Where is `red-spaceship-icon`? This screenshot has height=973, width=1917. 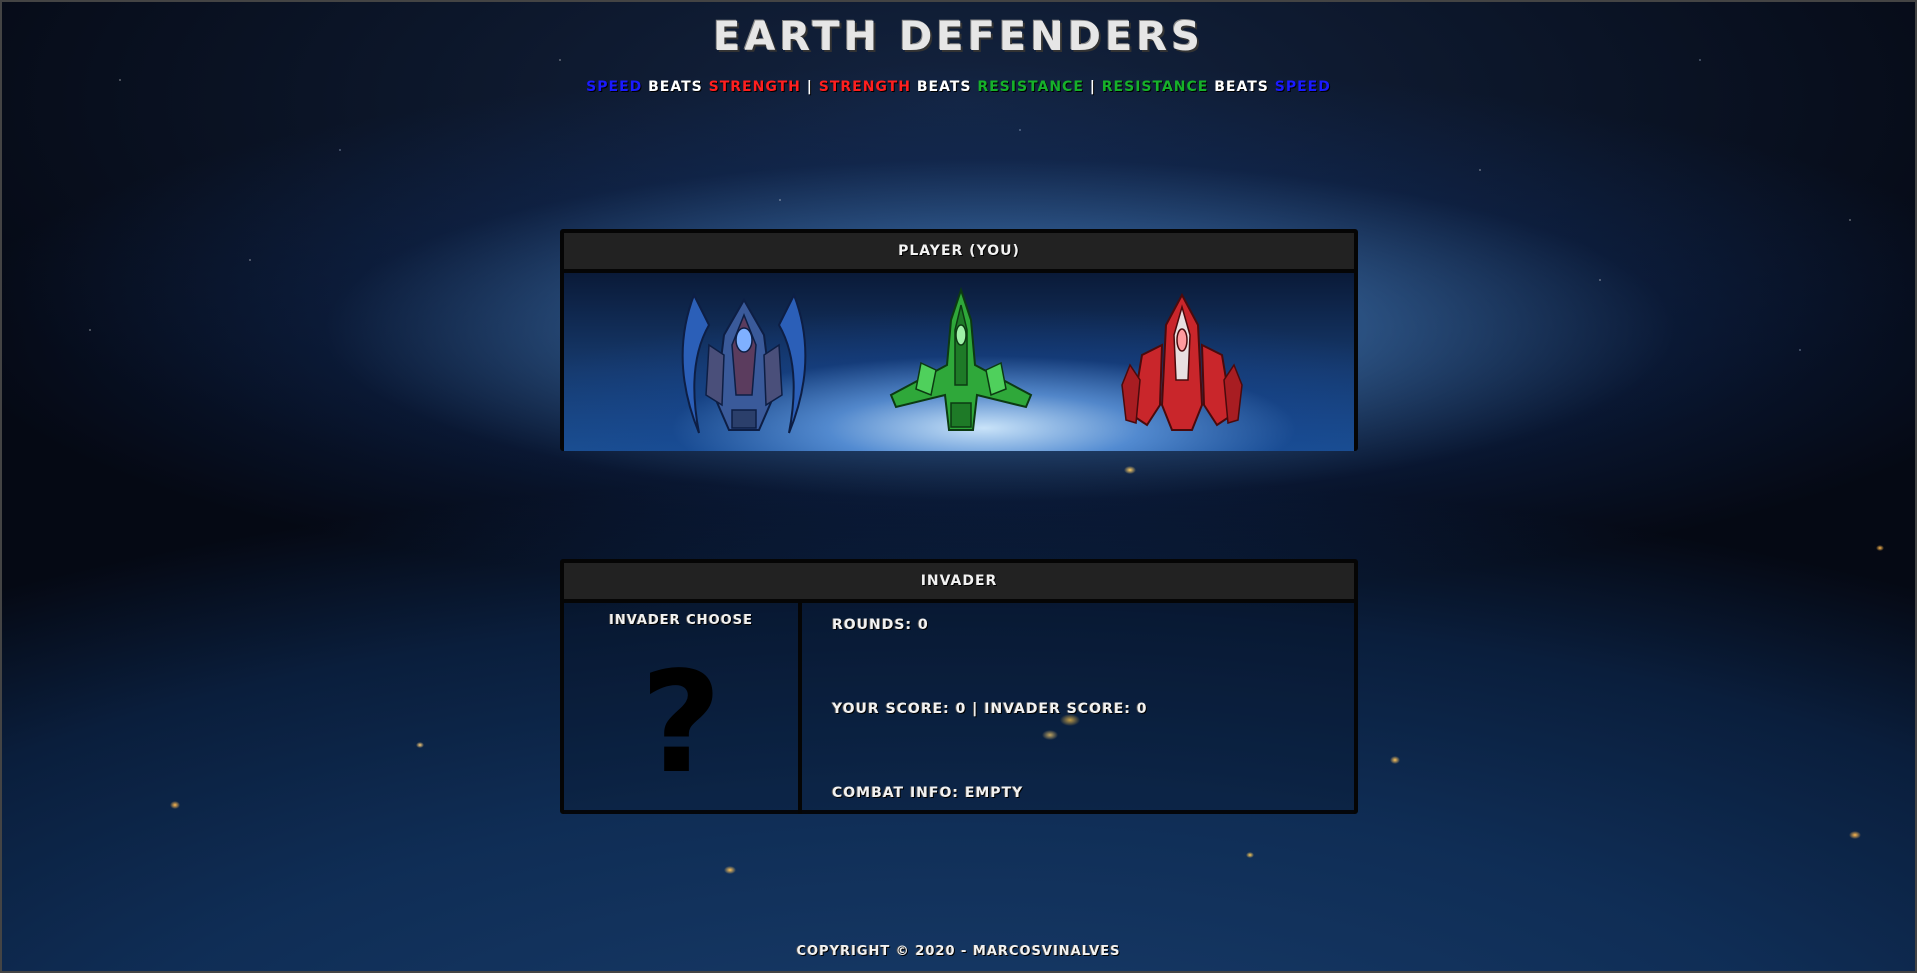 red-spaceship-icon is located at coordinates (1182, 361).